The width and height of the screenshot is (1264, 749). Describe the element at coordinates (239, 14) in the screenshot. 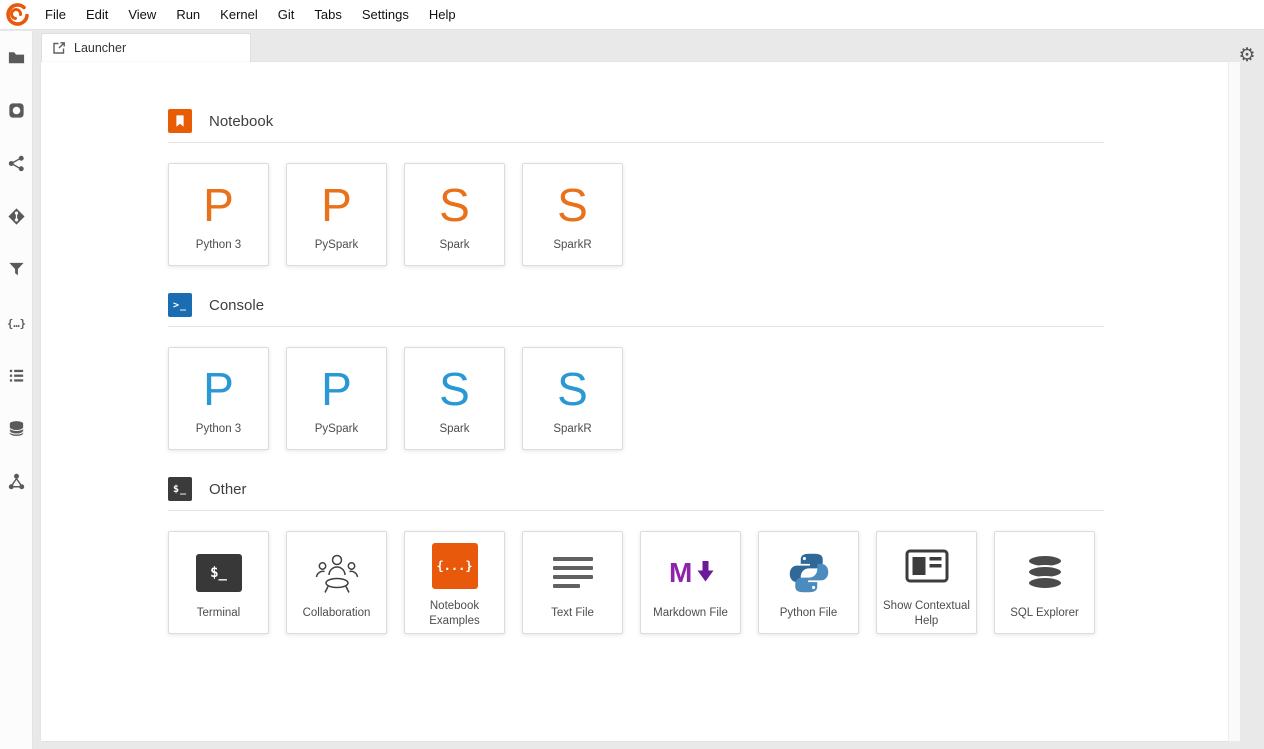

I see `menu-kernel: Kernel` at that location.